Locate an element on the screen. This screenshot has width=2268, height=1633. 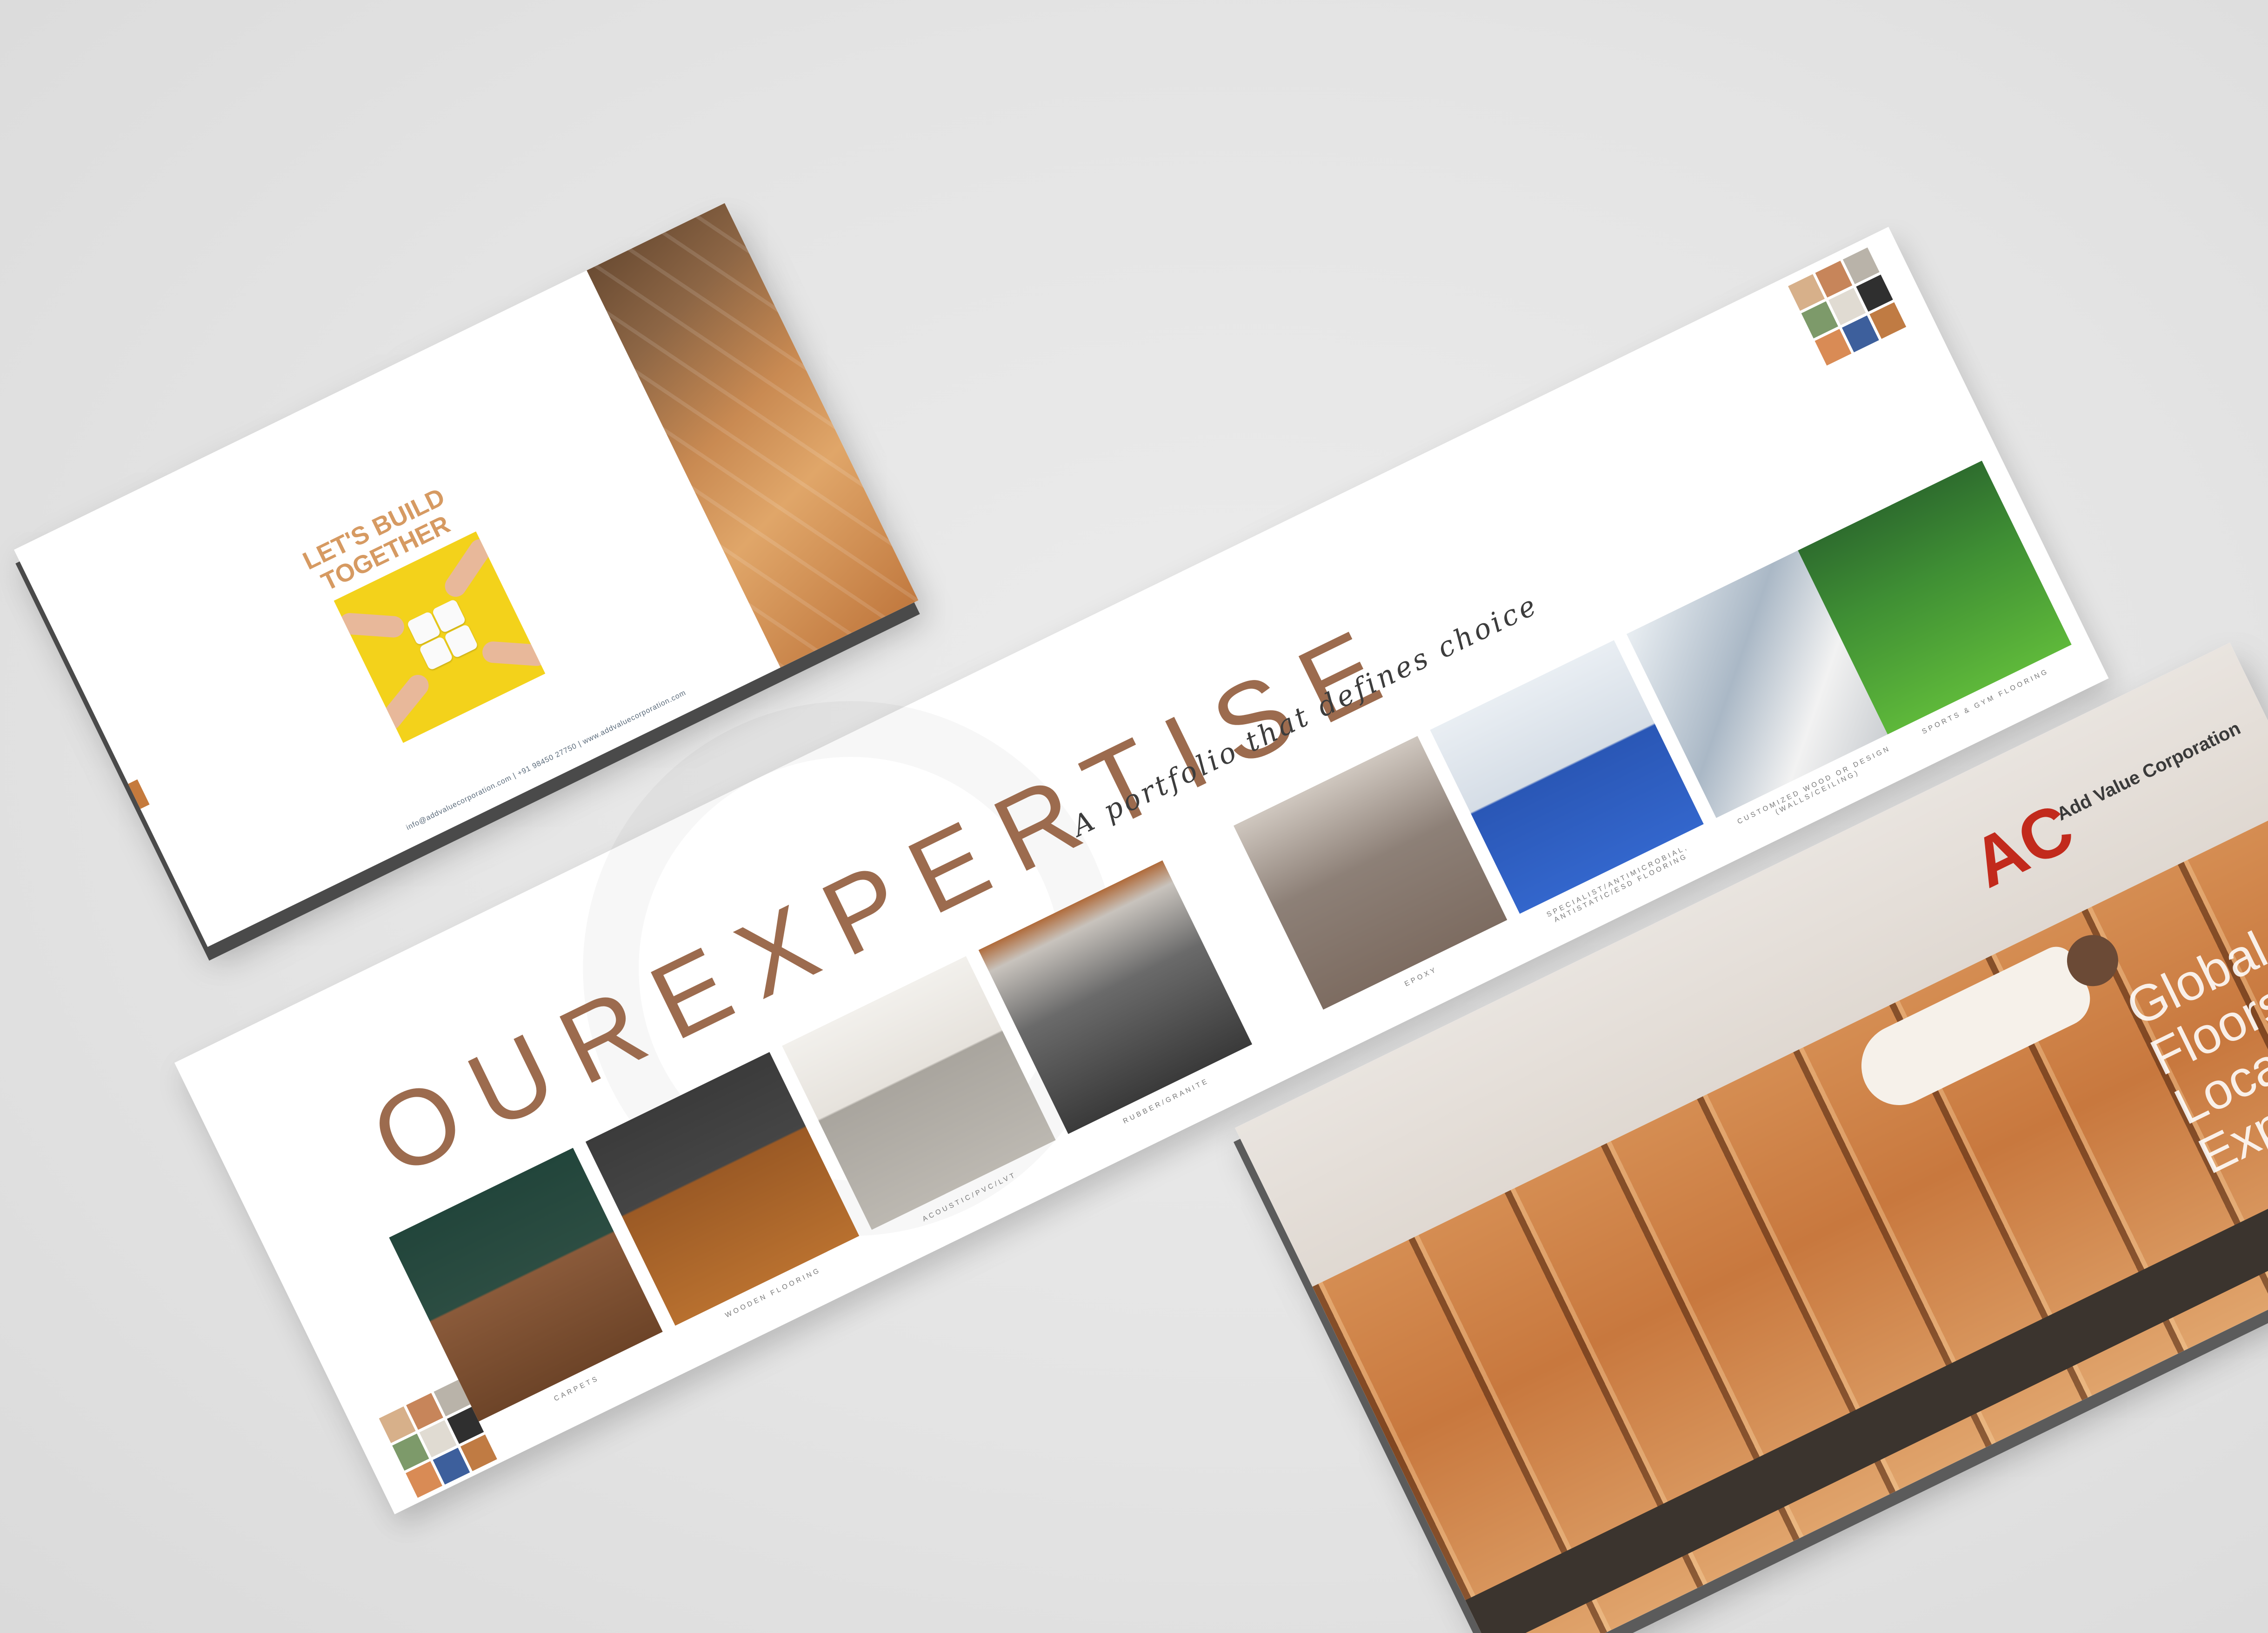
wood-photo-band is located at coordinates (753, 435).